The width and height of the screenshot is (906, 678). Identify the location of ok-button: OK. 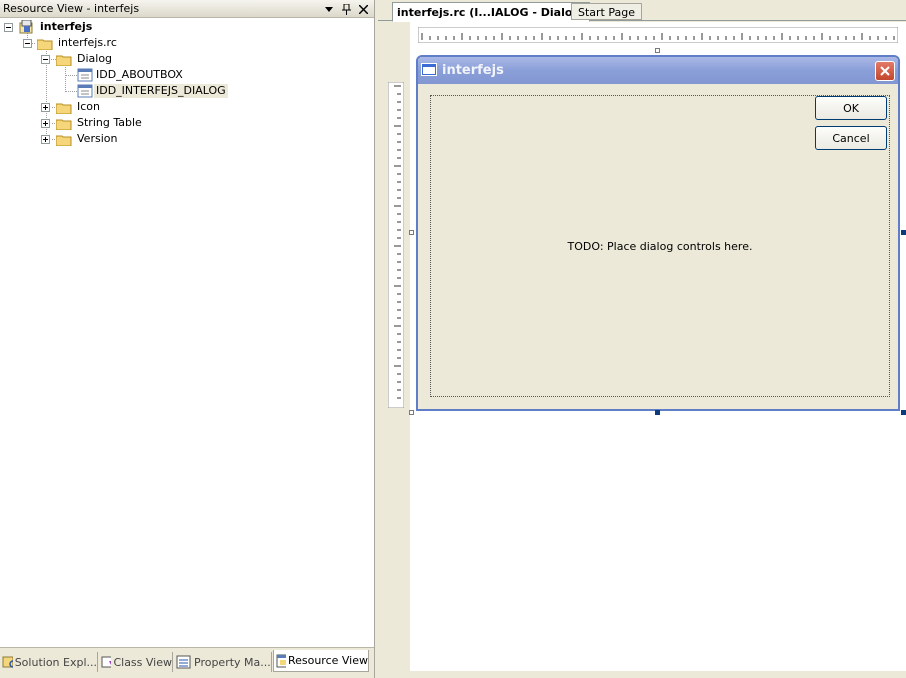
(851, 108).